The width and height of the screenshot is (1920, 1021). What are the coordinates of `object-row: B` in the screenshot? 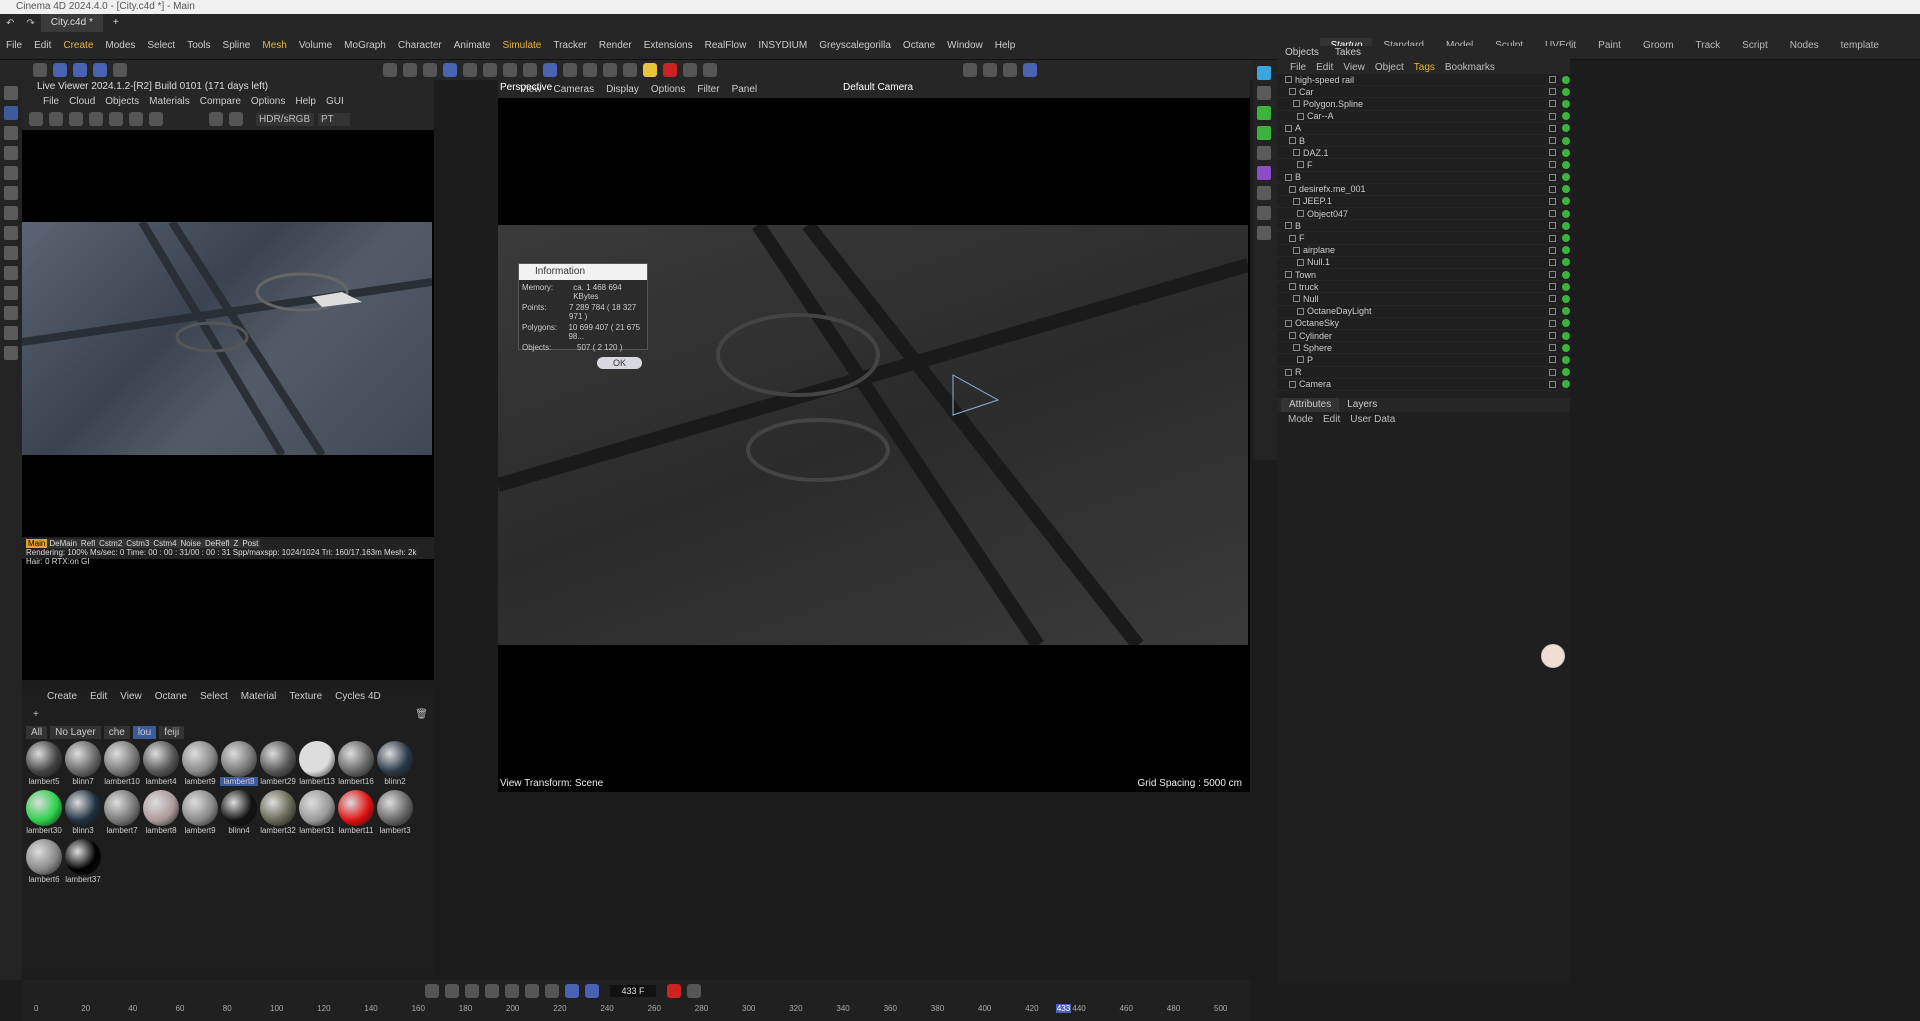 It's located at (1423, 226).